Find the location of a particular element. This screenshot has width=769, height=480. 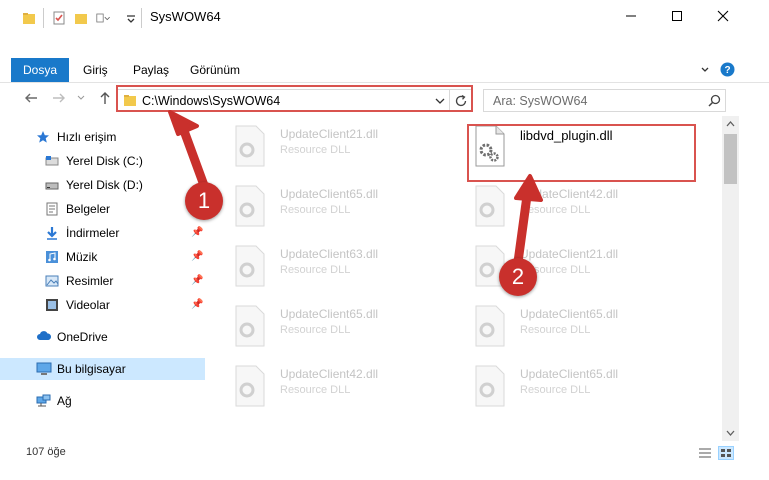

step-badge-2: 2 is located at coordinates (518, 277).